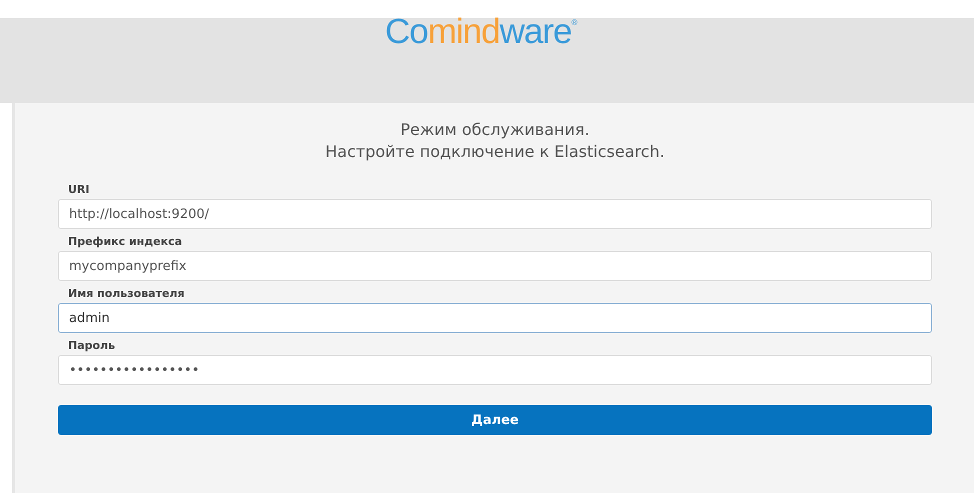 The height and width of the screenshot is (493, 974). Describe the element at coordinates (575, 23) in the screenshot. I see `registered-mark: ®` at that location.